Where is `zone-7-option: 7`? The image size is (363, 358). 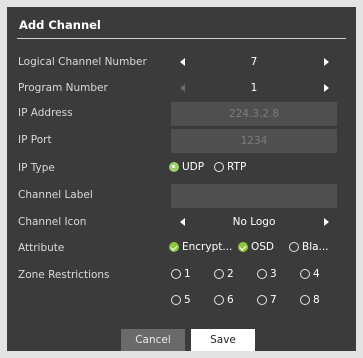
zone-7-option: 7 is located at coordinates (267, 300).